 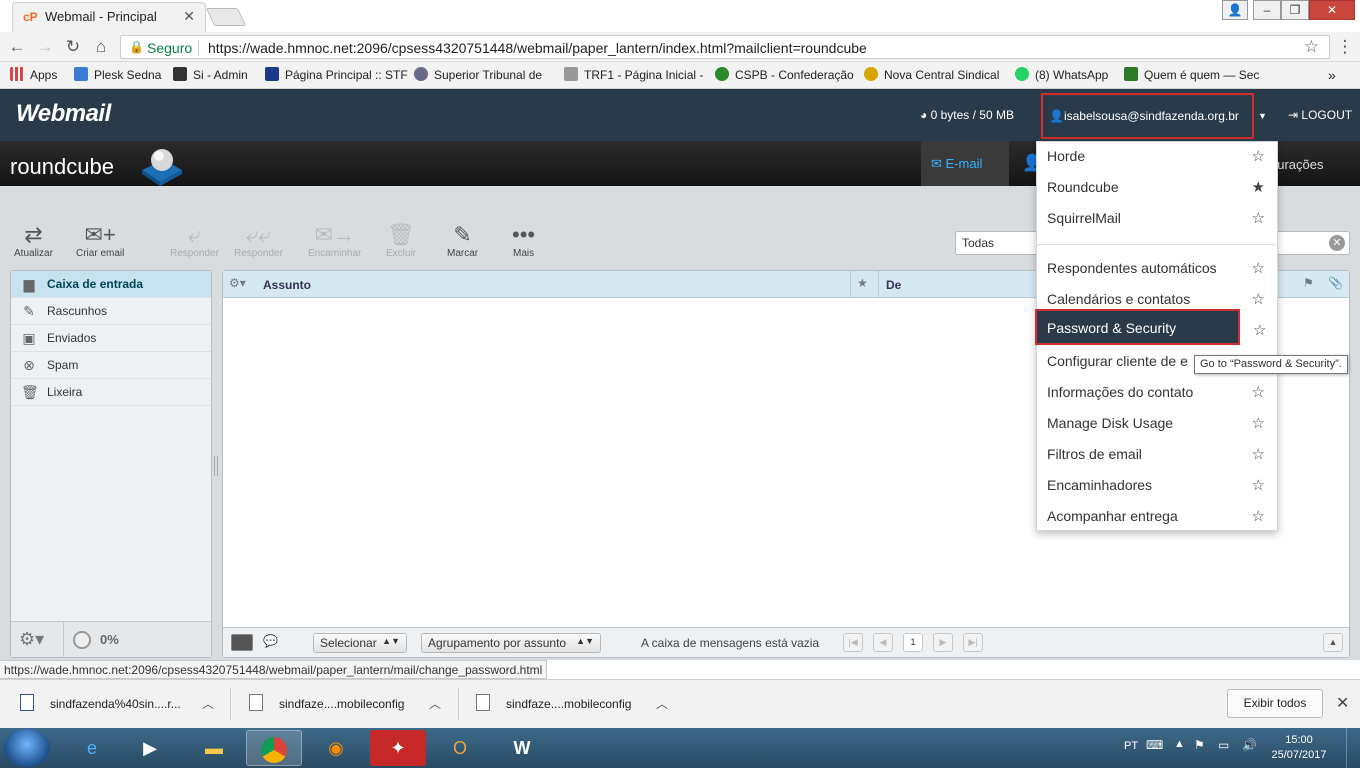 What do you see at coordinates (1249, 745) in the screenshot?
I see `volume-icon: 🔊` at bounding box center [1249, 745].